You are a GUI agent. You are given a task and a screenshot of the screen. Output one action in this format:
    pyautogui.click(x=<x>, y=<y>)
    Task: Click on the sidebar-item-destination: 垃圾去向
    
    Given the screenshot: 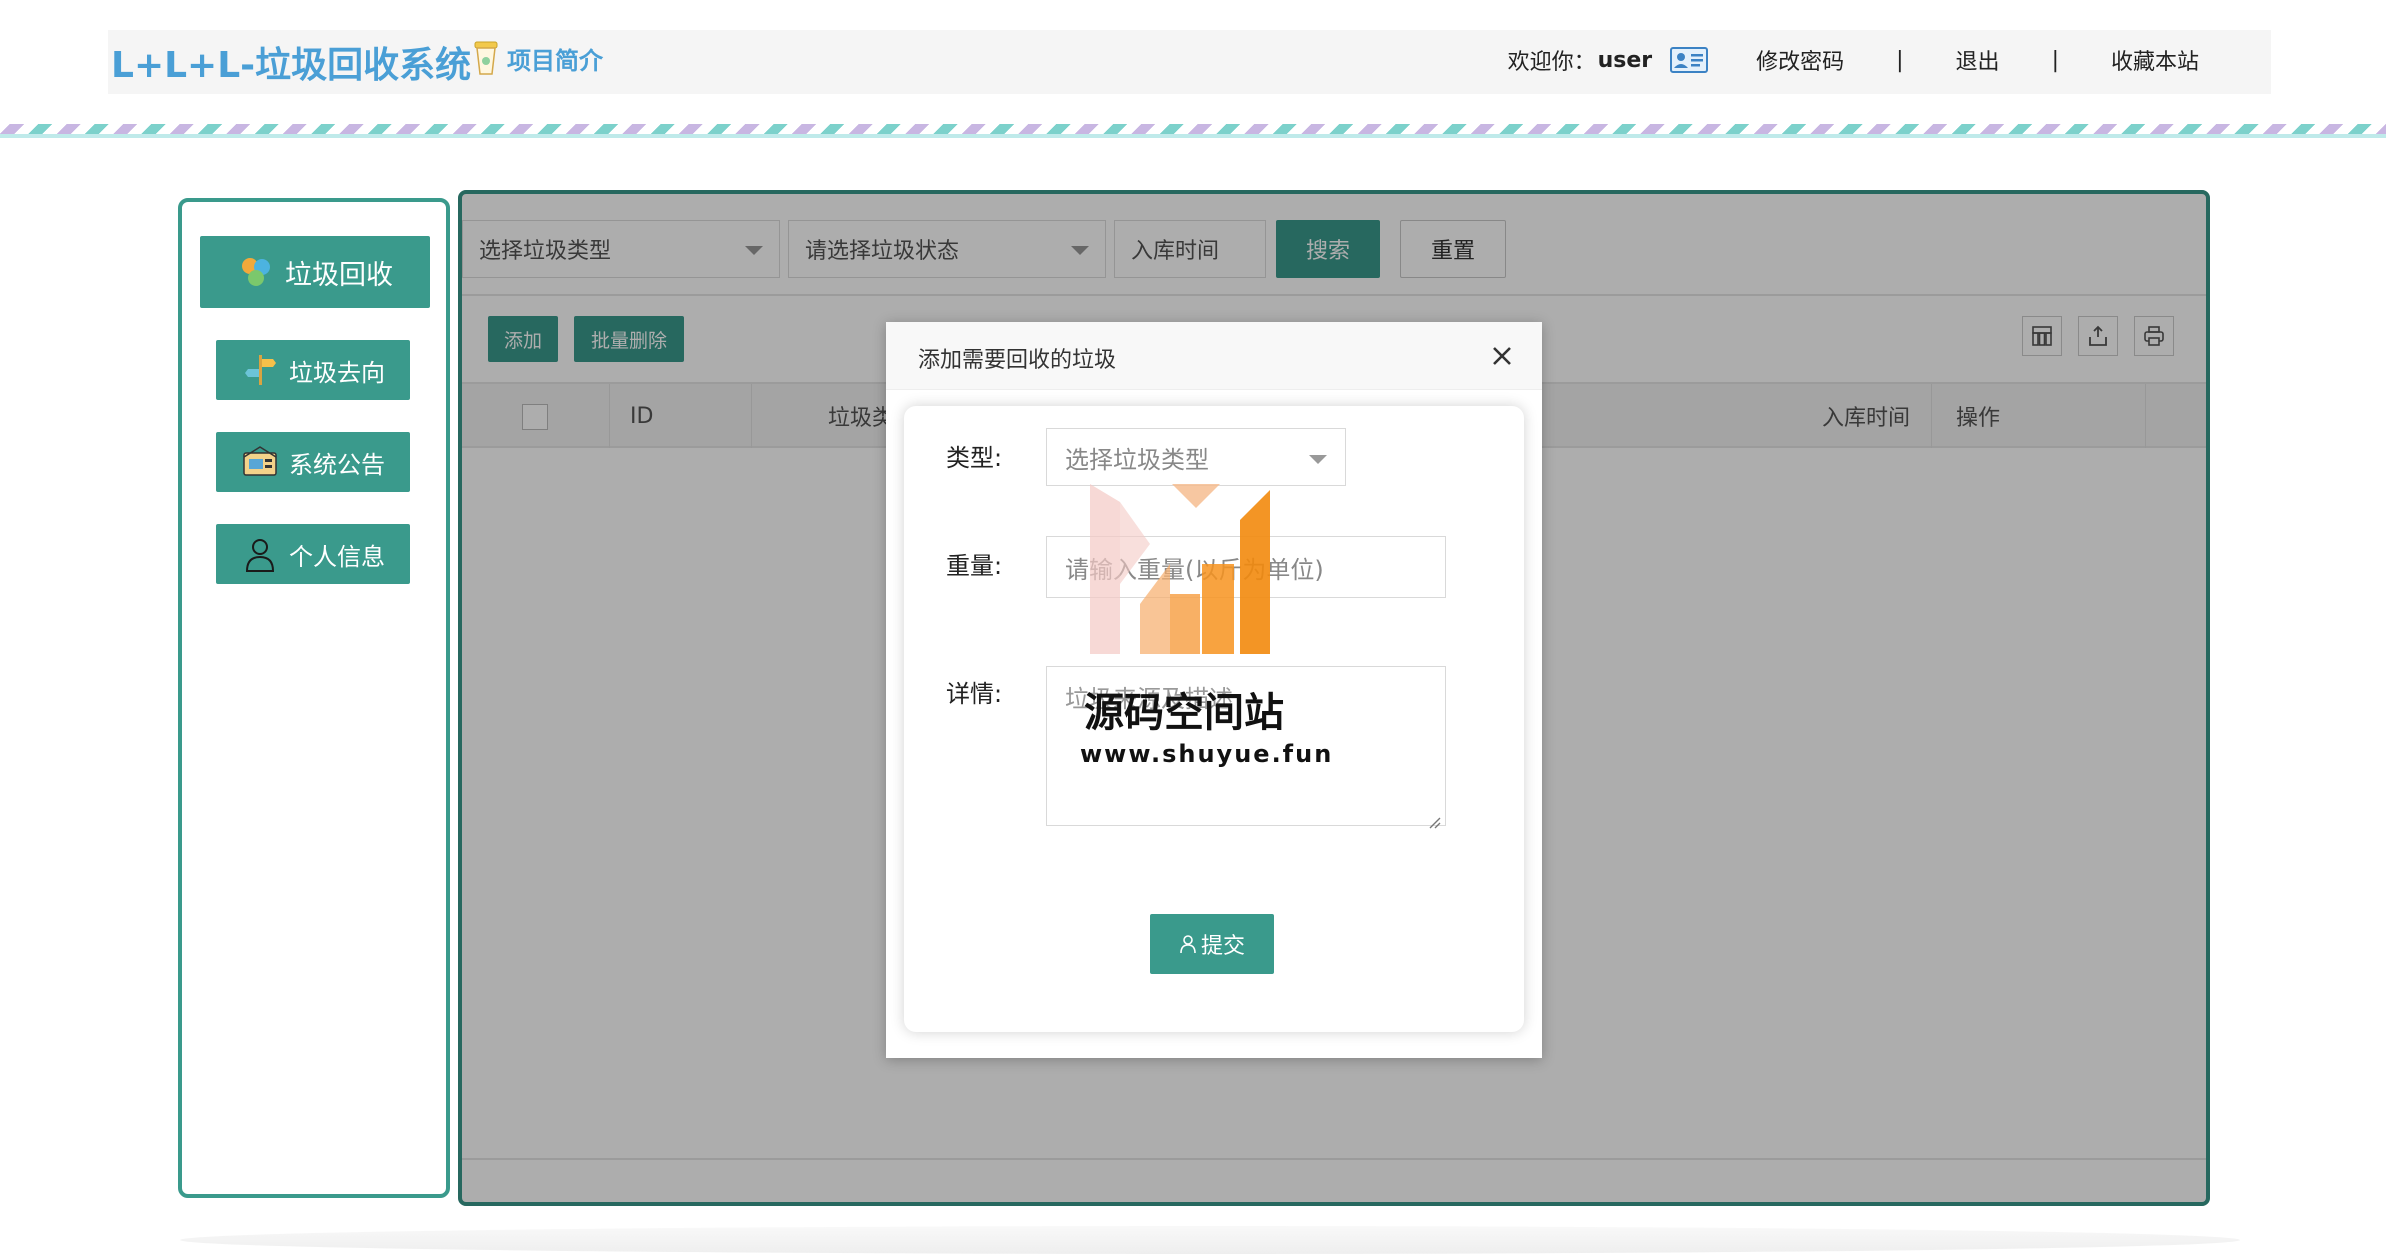 What is the action you would take?
    pyautogui.click(x=313, y=370)
    